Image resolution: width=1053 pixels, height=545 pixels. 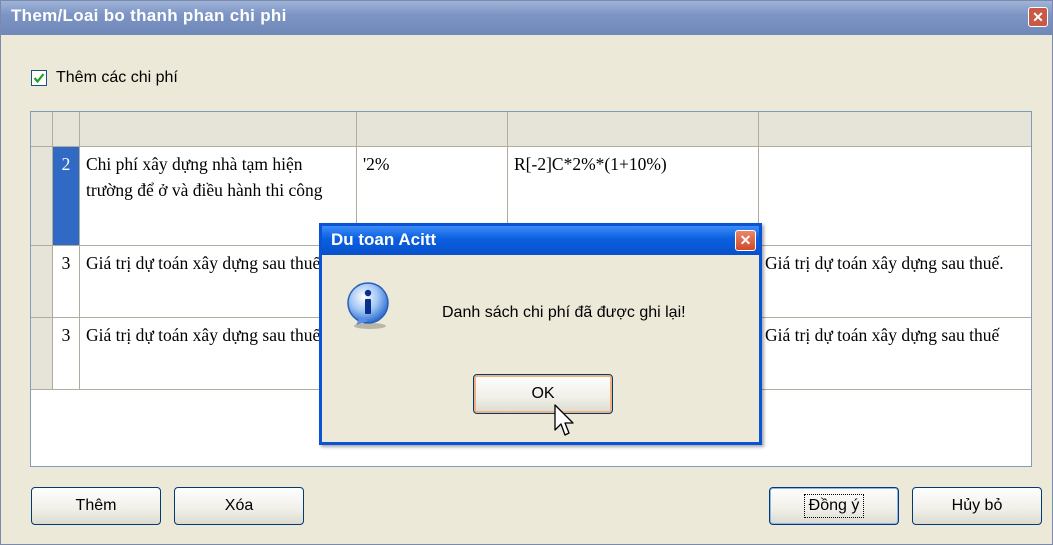 I want to click on add-button: Thêm, so click(x=96, y=506).